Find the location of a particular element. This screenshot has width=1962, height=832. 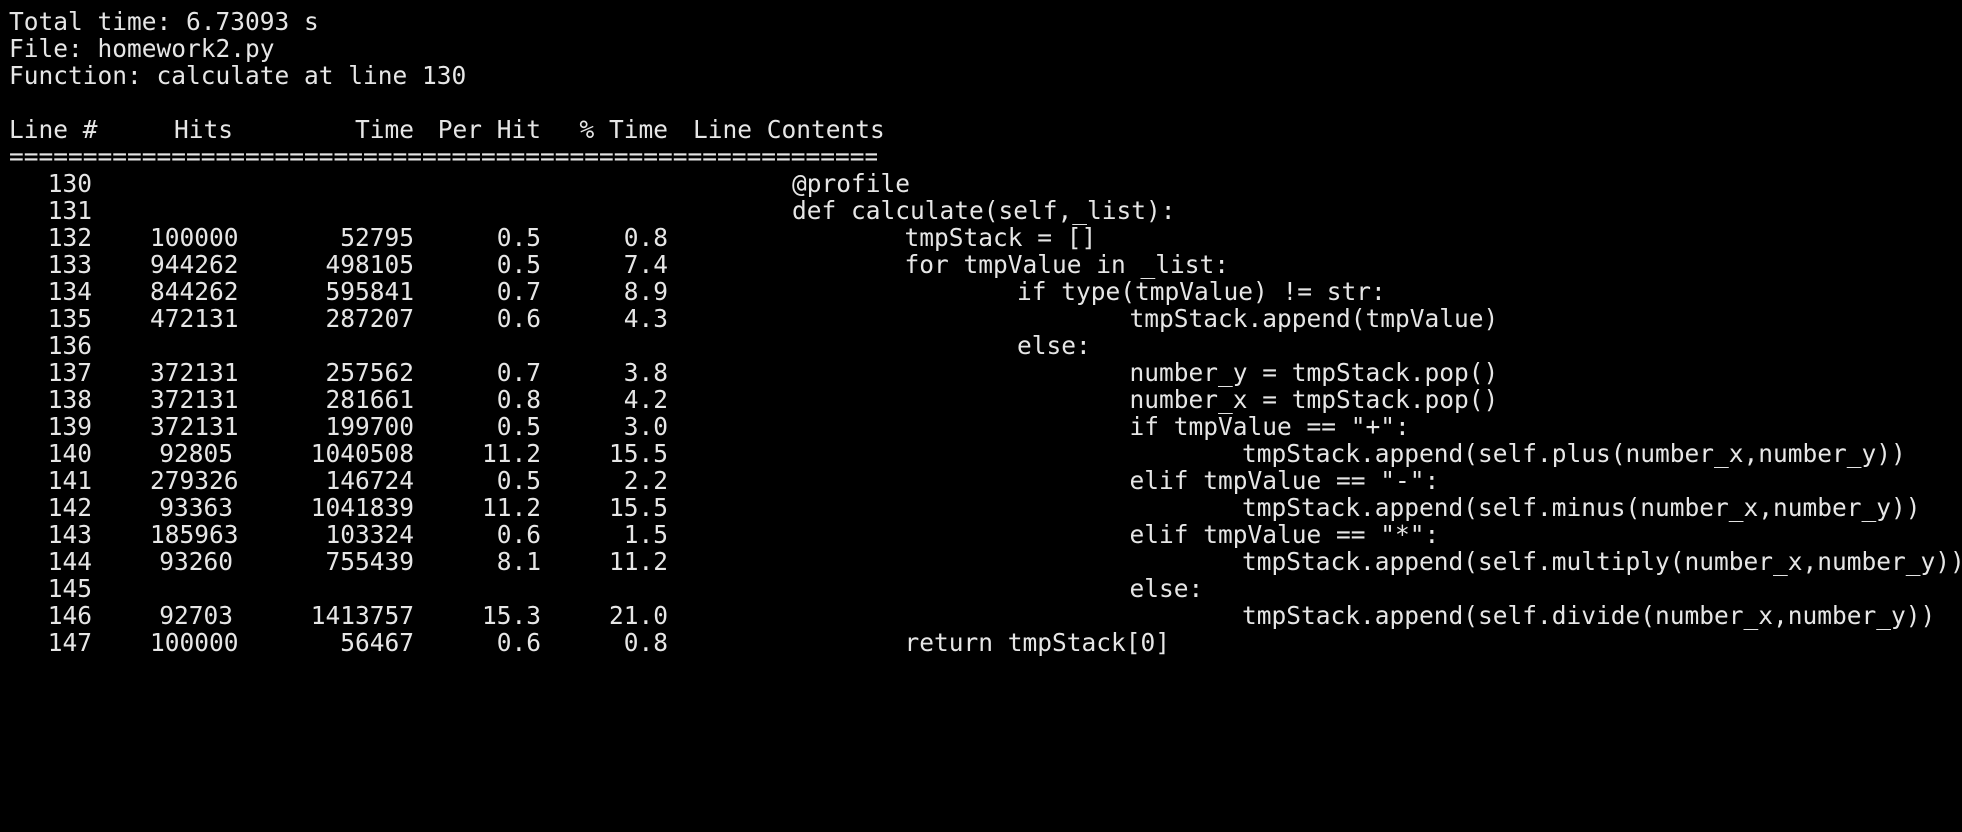

cell-time: 56467 is located at coordinates (377, 642).